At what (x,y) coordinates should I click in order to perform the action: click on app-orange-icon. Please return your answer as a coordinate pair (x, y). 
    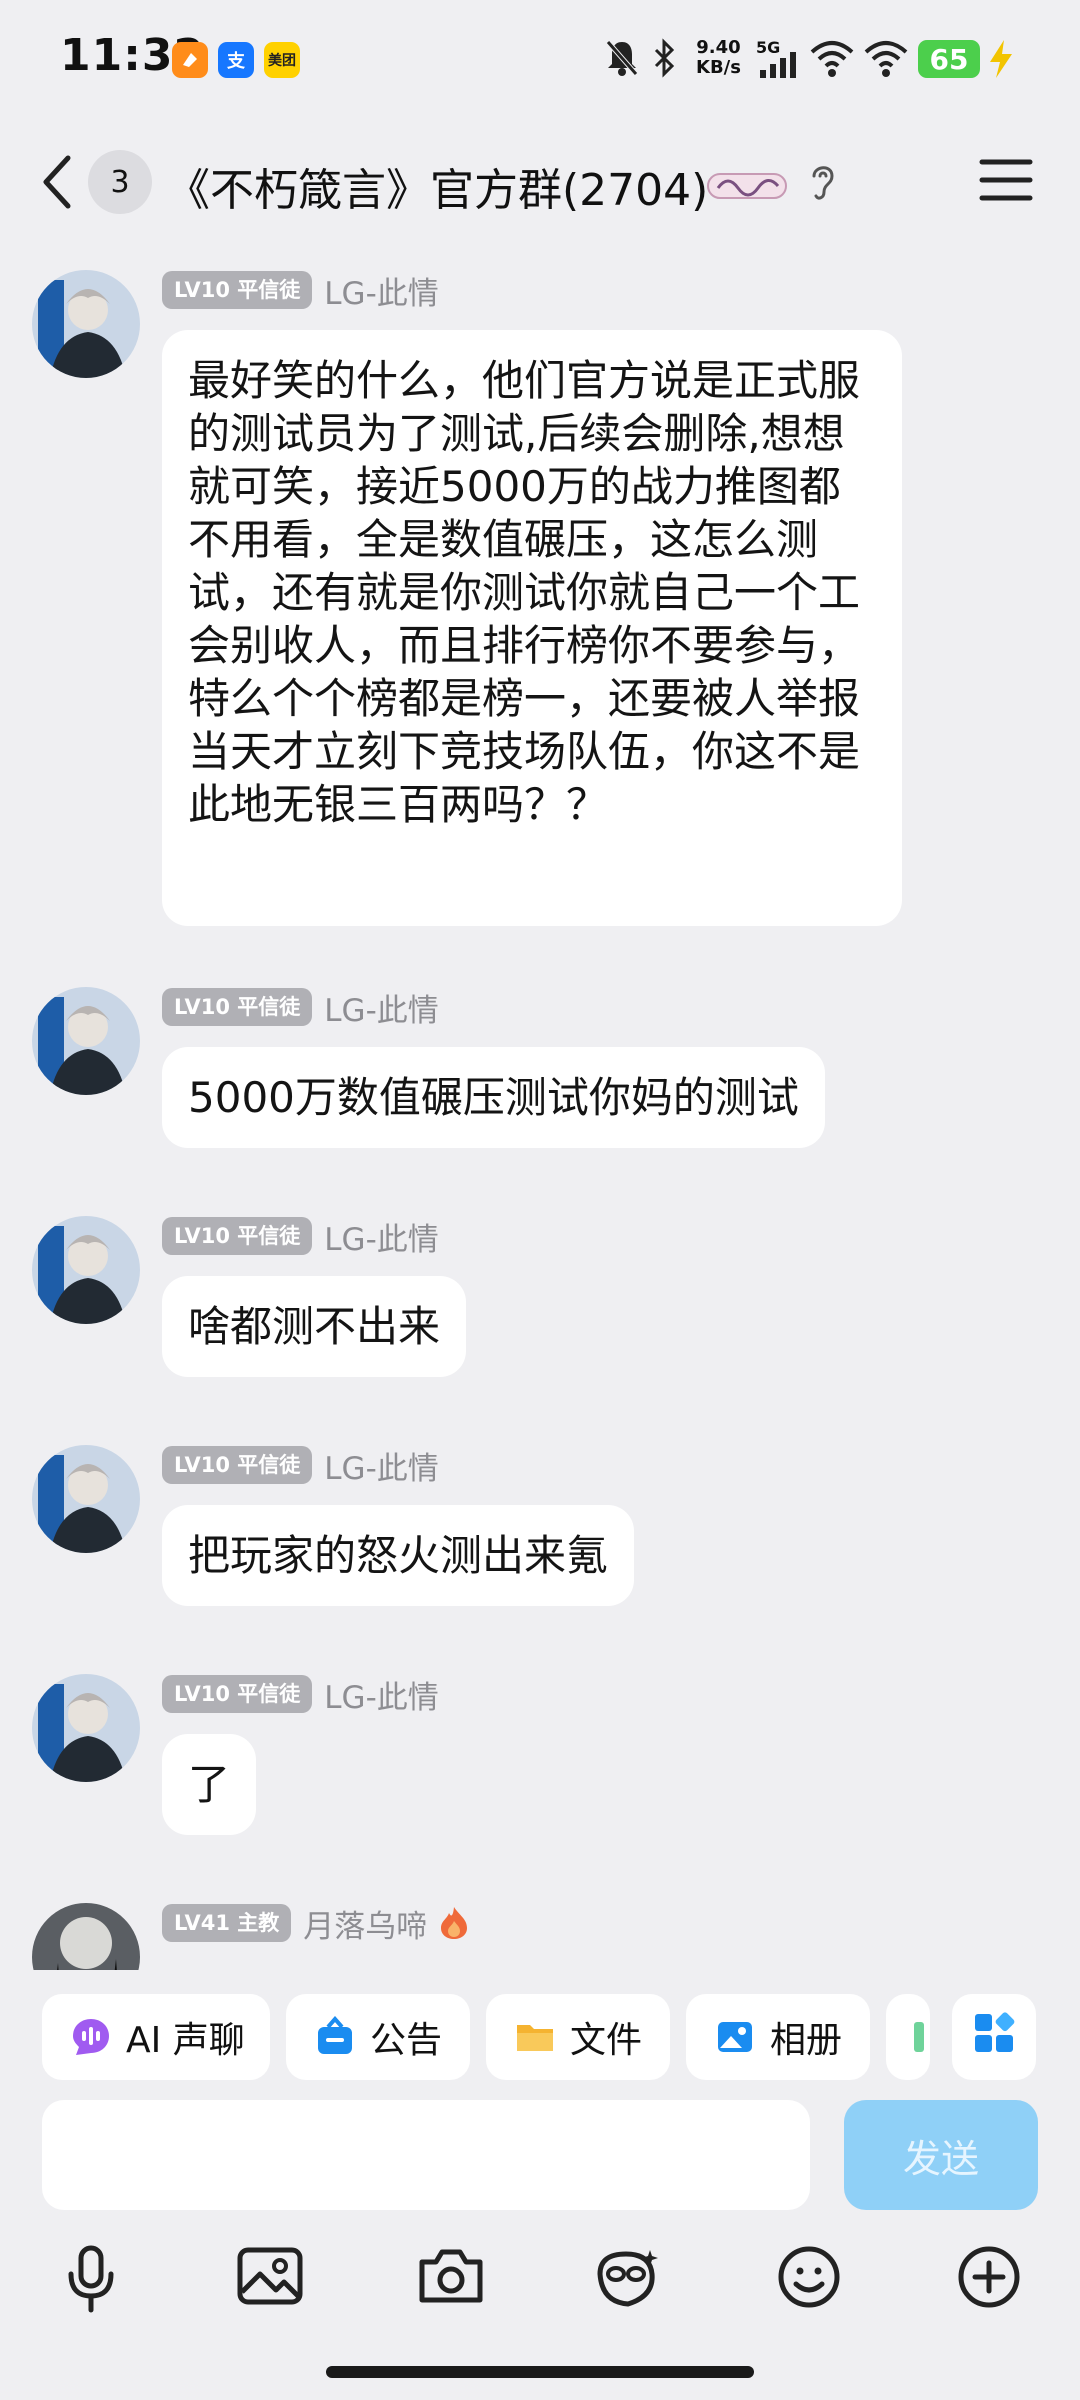
    Looking at the image, I should click on (190, 60).